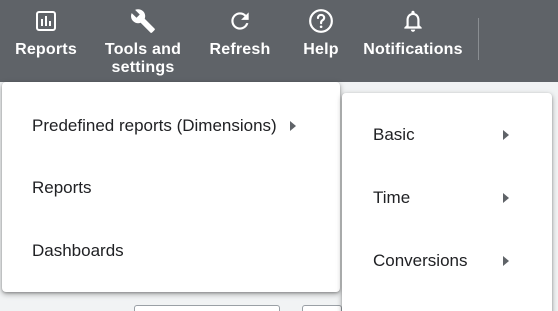 Image resolution: width=558 pixels, height=311 pixels. I want to click on submenu-item-time: Time, so click(447, 197).